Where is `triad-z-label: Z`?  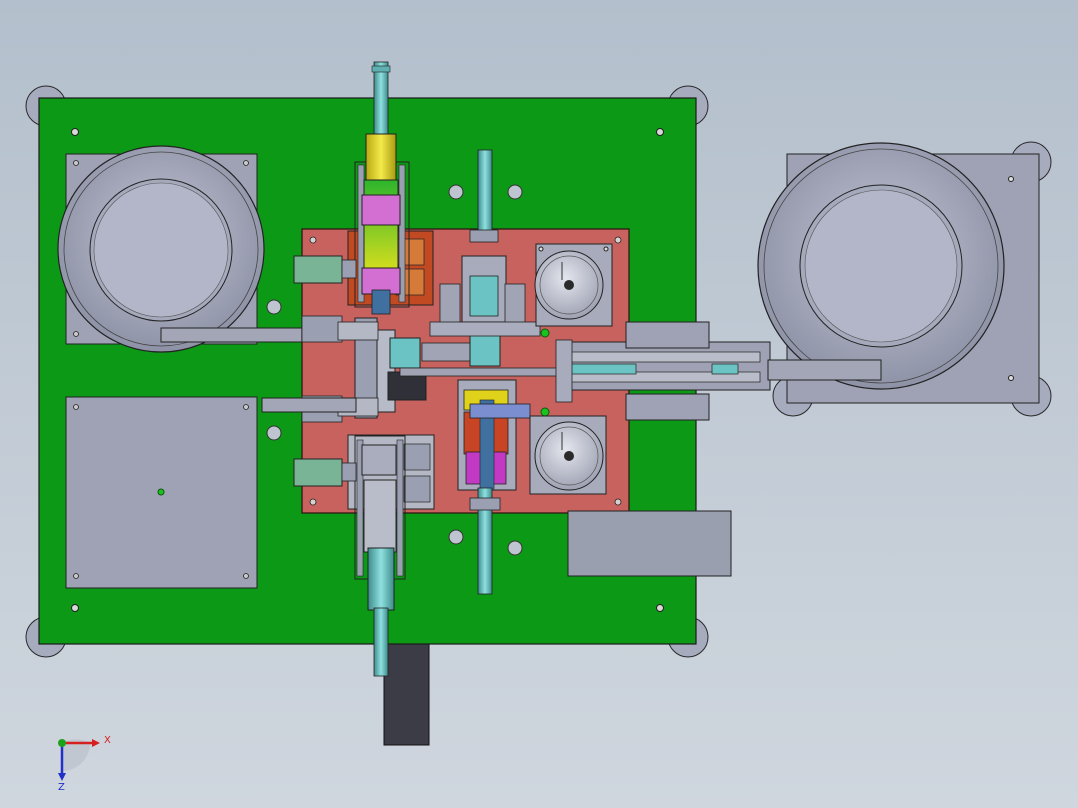 triad-z-label: Z is located at coordinates (61, 787).